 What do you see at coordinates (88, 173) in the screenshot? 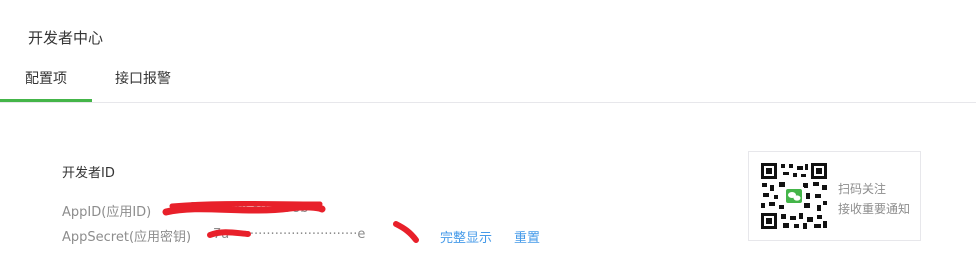
I see `developer-id-heading: 开发者ID` at bounding box center [88, 173].